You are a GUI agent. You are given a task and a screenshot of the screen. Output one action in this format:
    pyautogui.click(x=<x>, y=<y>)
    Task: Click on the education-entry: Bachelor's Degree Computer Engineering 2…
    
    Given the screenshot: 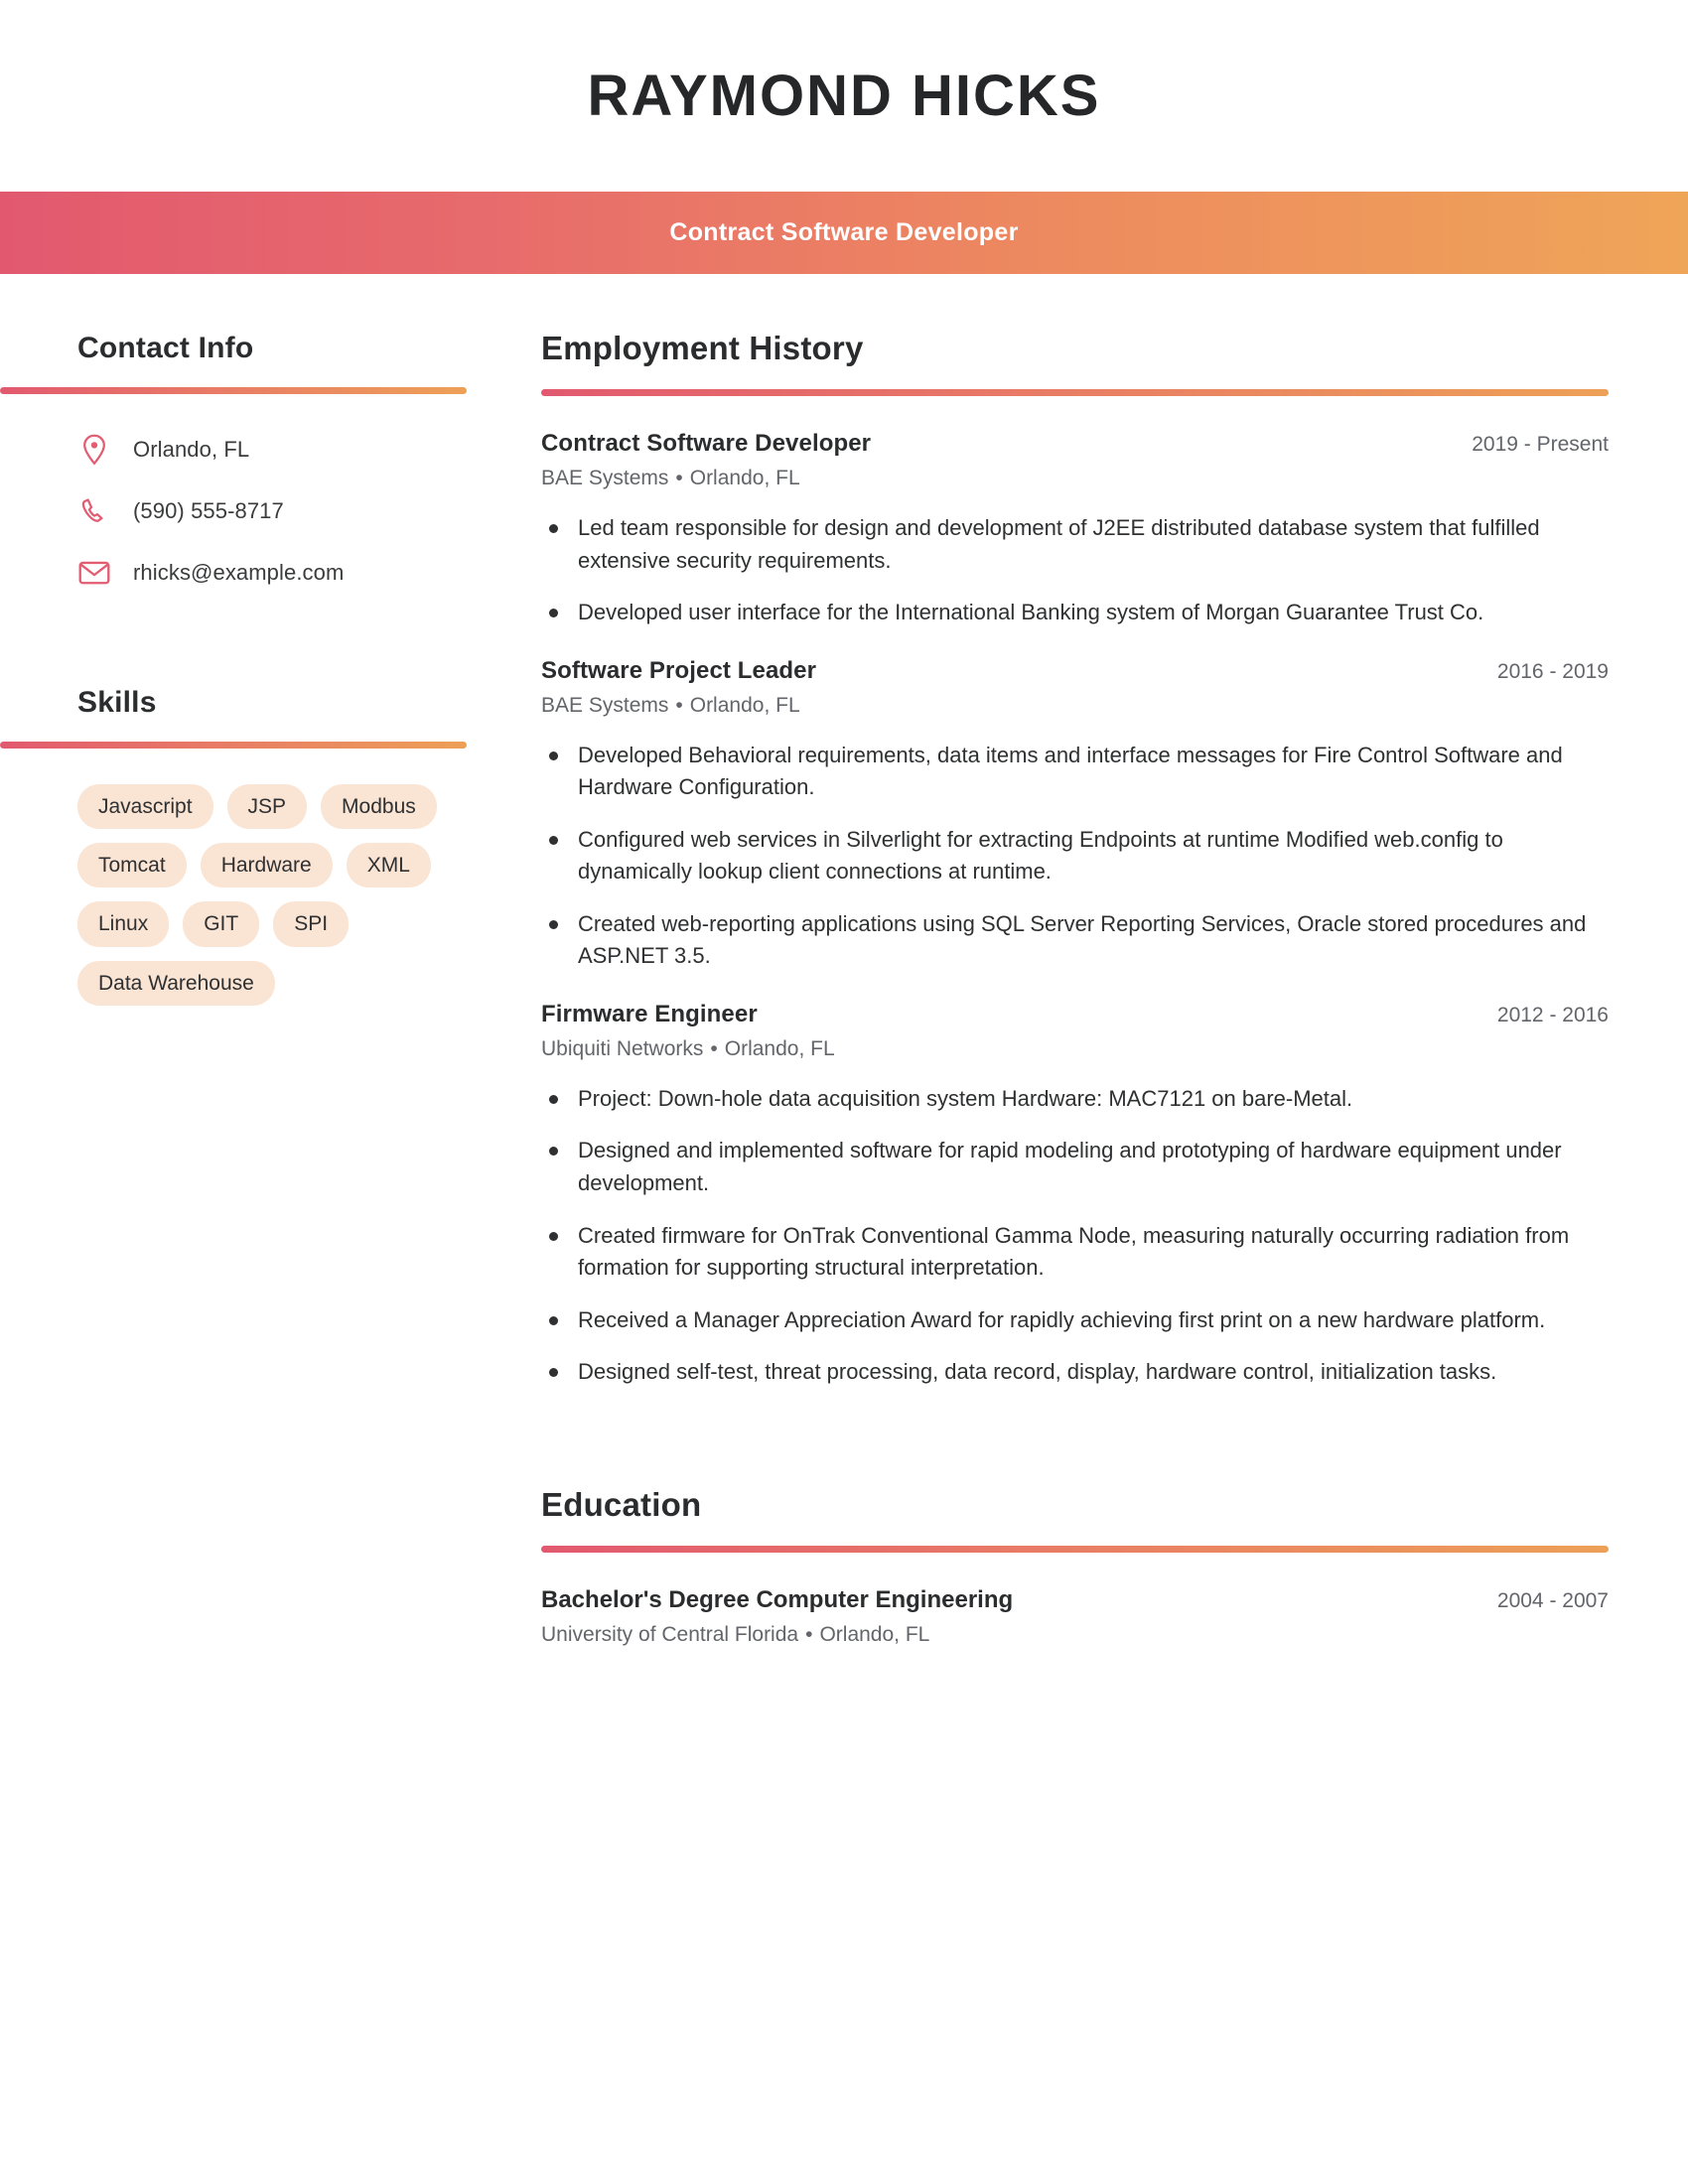 What is the action you would take?
    pyautogui.click(x=1075, y=1616)
    